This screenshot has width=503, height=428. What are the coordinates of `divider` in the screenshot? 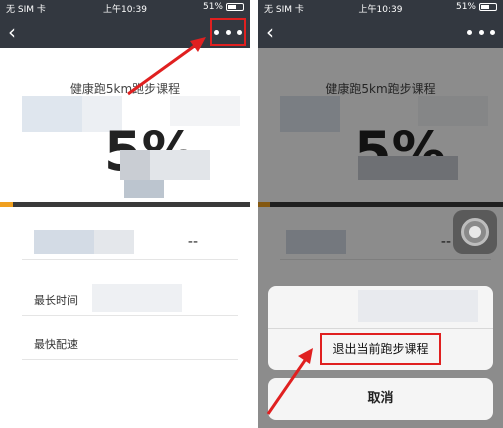 It's located at (254, 214).